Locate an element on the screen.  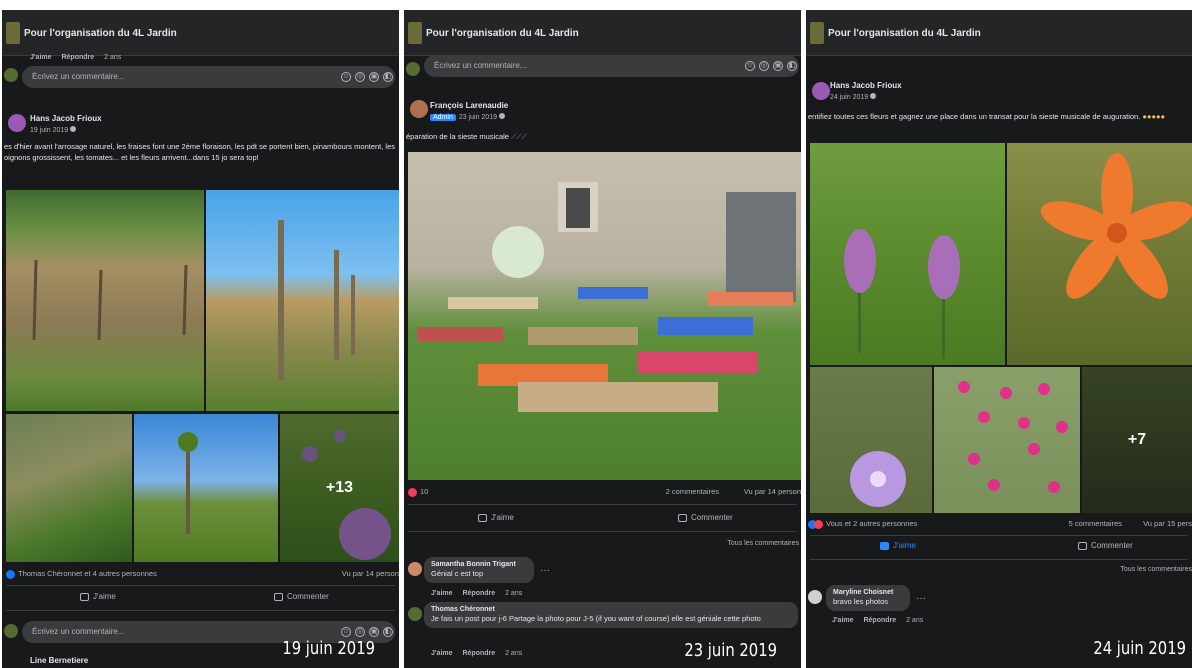
post-date: 19 juin 2019 is located at coordinates (53, 130).